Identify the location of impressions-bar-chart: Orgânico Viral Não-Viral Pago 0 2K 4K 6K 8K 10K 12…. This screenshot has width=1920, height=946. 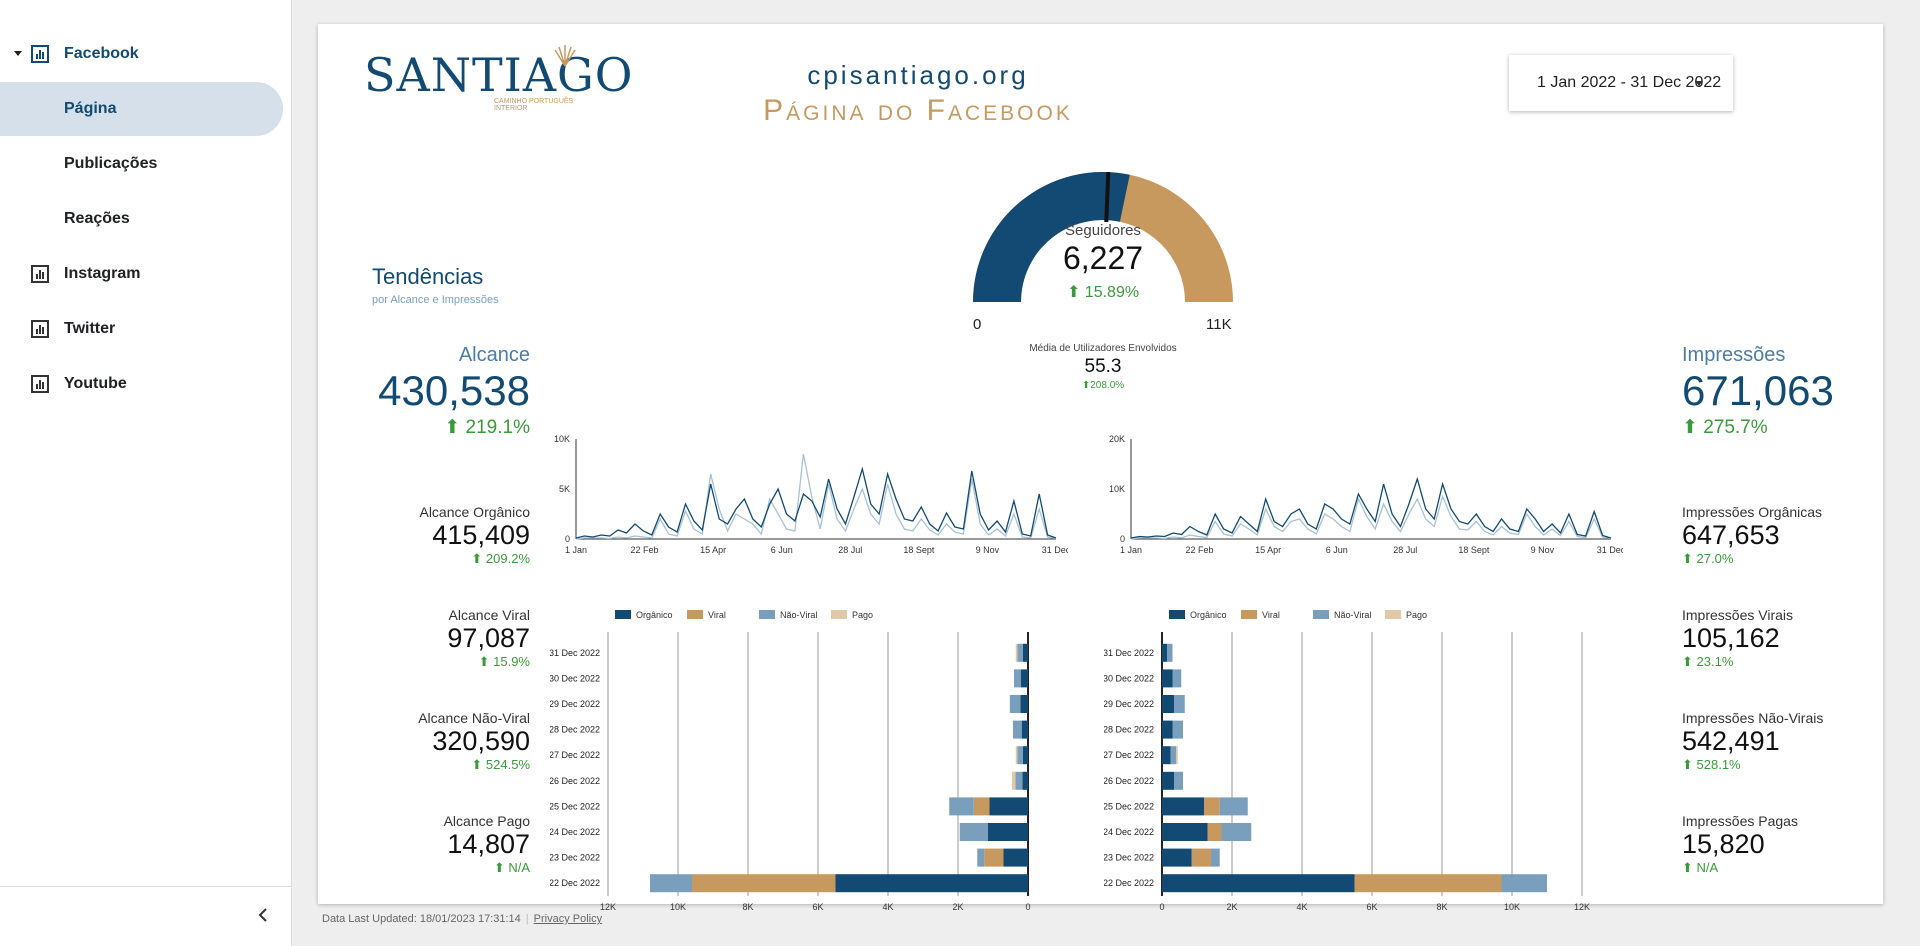
(1347, 761).